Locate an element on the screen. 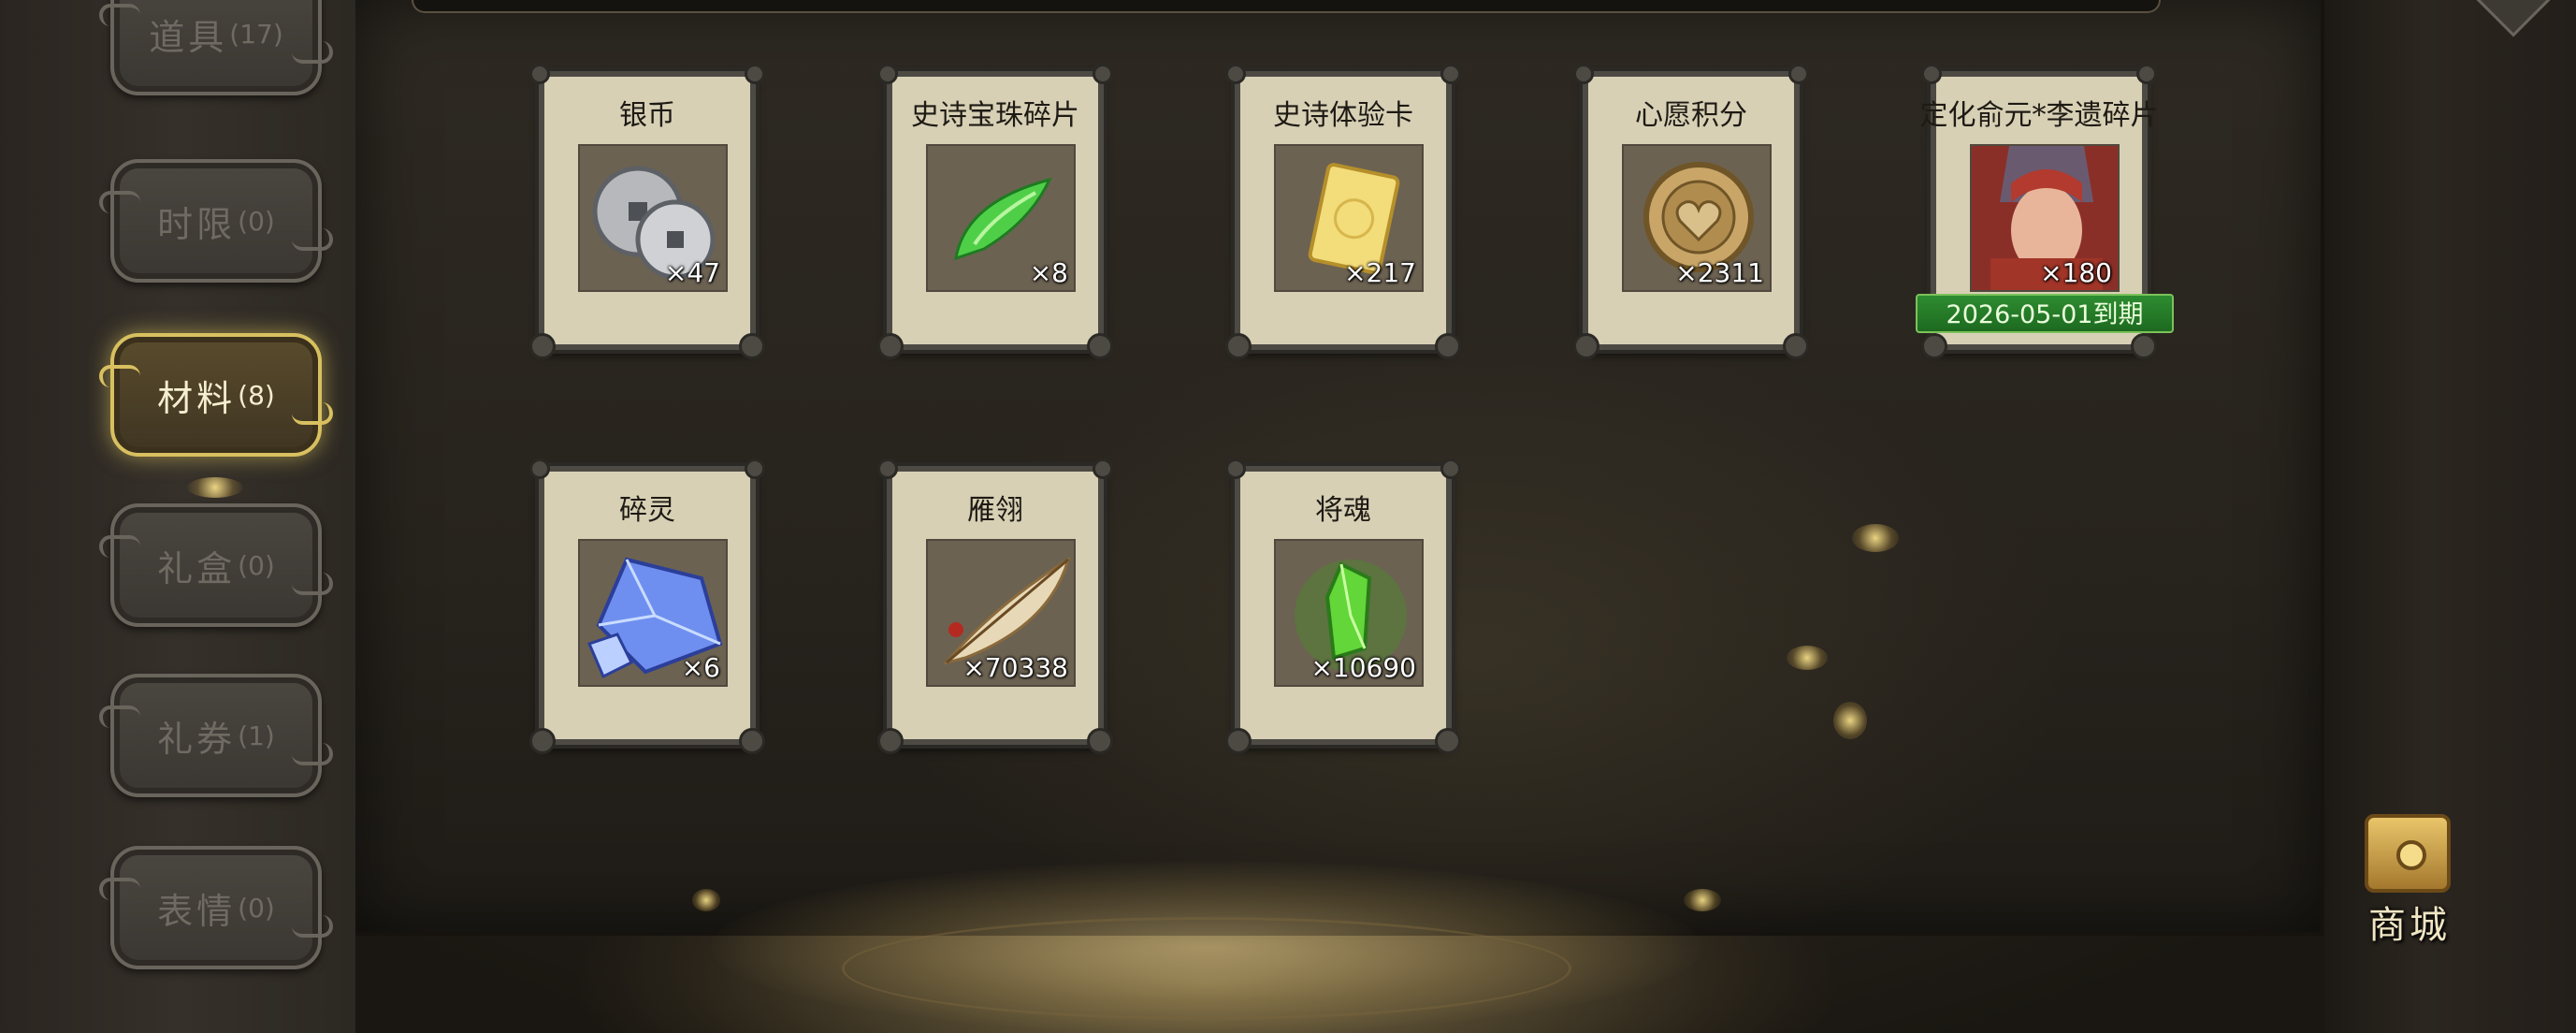 The height and width of the screenshot is (1033, 2576). tab-vouchers: 礼券 (1) is located at coordinates (216, 735).